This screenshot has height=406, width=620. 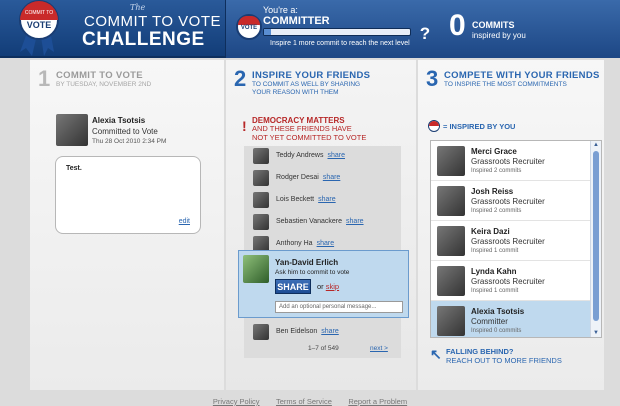 I want to click on popup-friend-name: Yan-David Erlich, so click(x=307, y=262).